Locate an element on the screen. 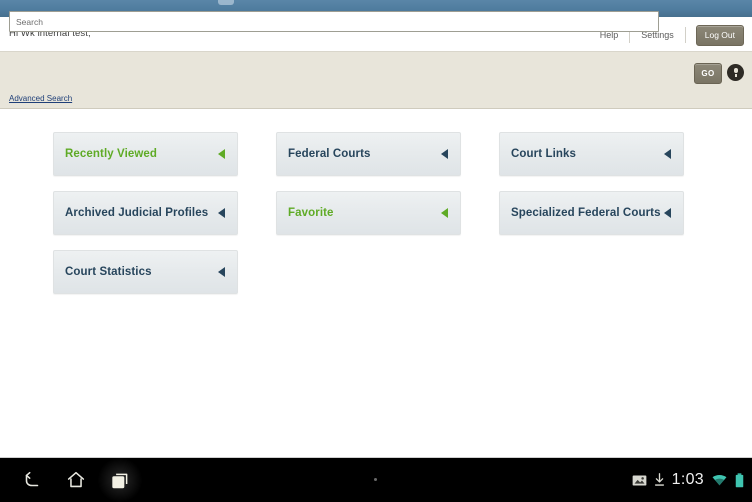 The image size is (752, 502). nav-buttons is located at coordinates (76, 480).